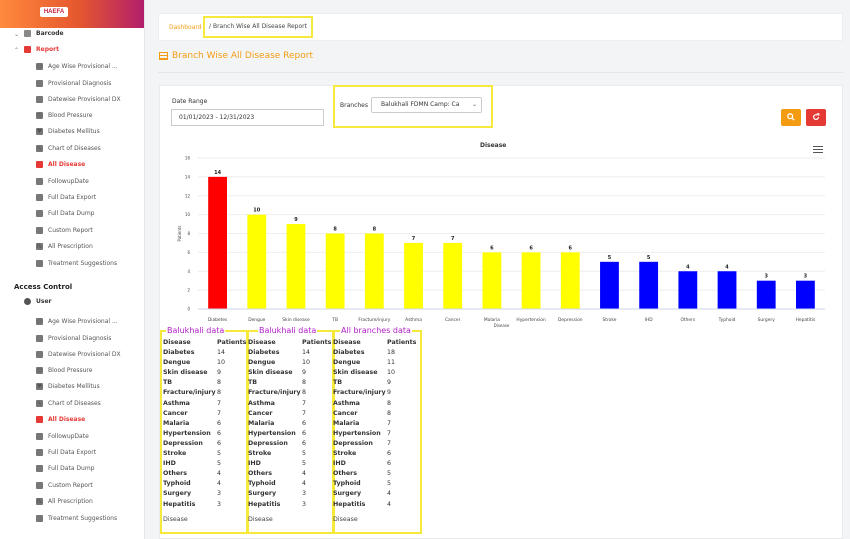 The image size is (850, 539). I want to click on sidebar-subitem-treatment-suggestions: Treatment Suggestions, so click(76, 518).